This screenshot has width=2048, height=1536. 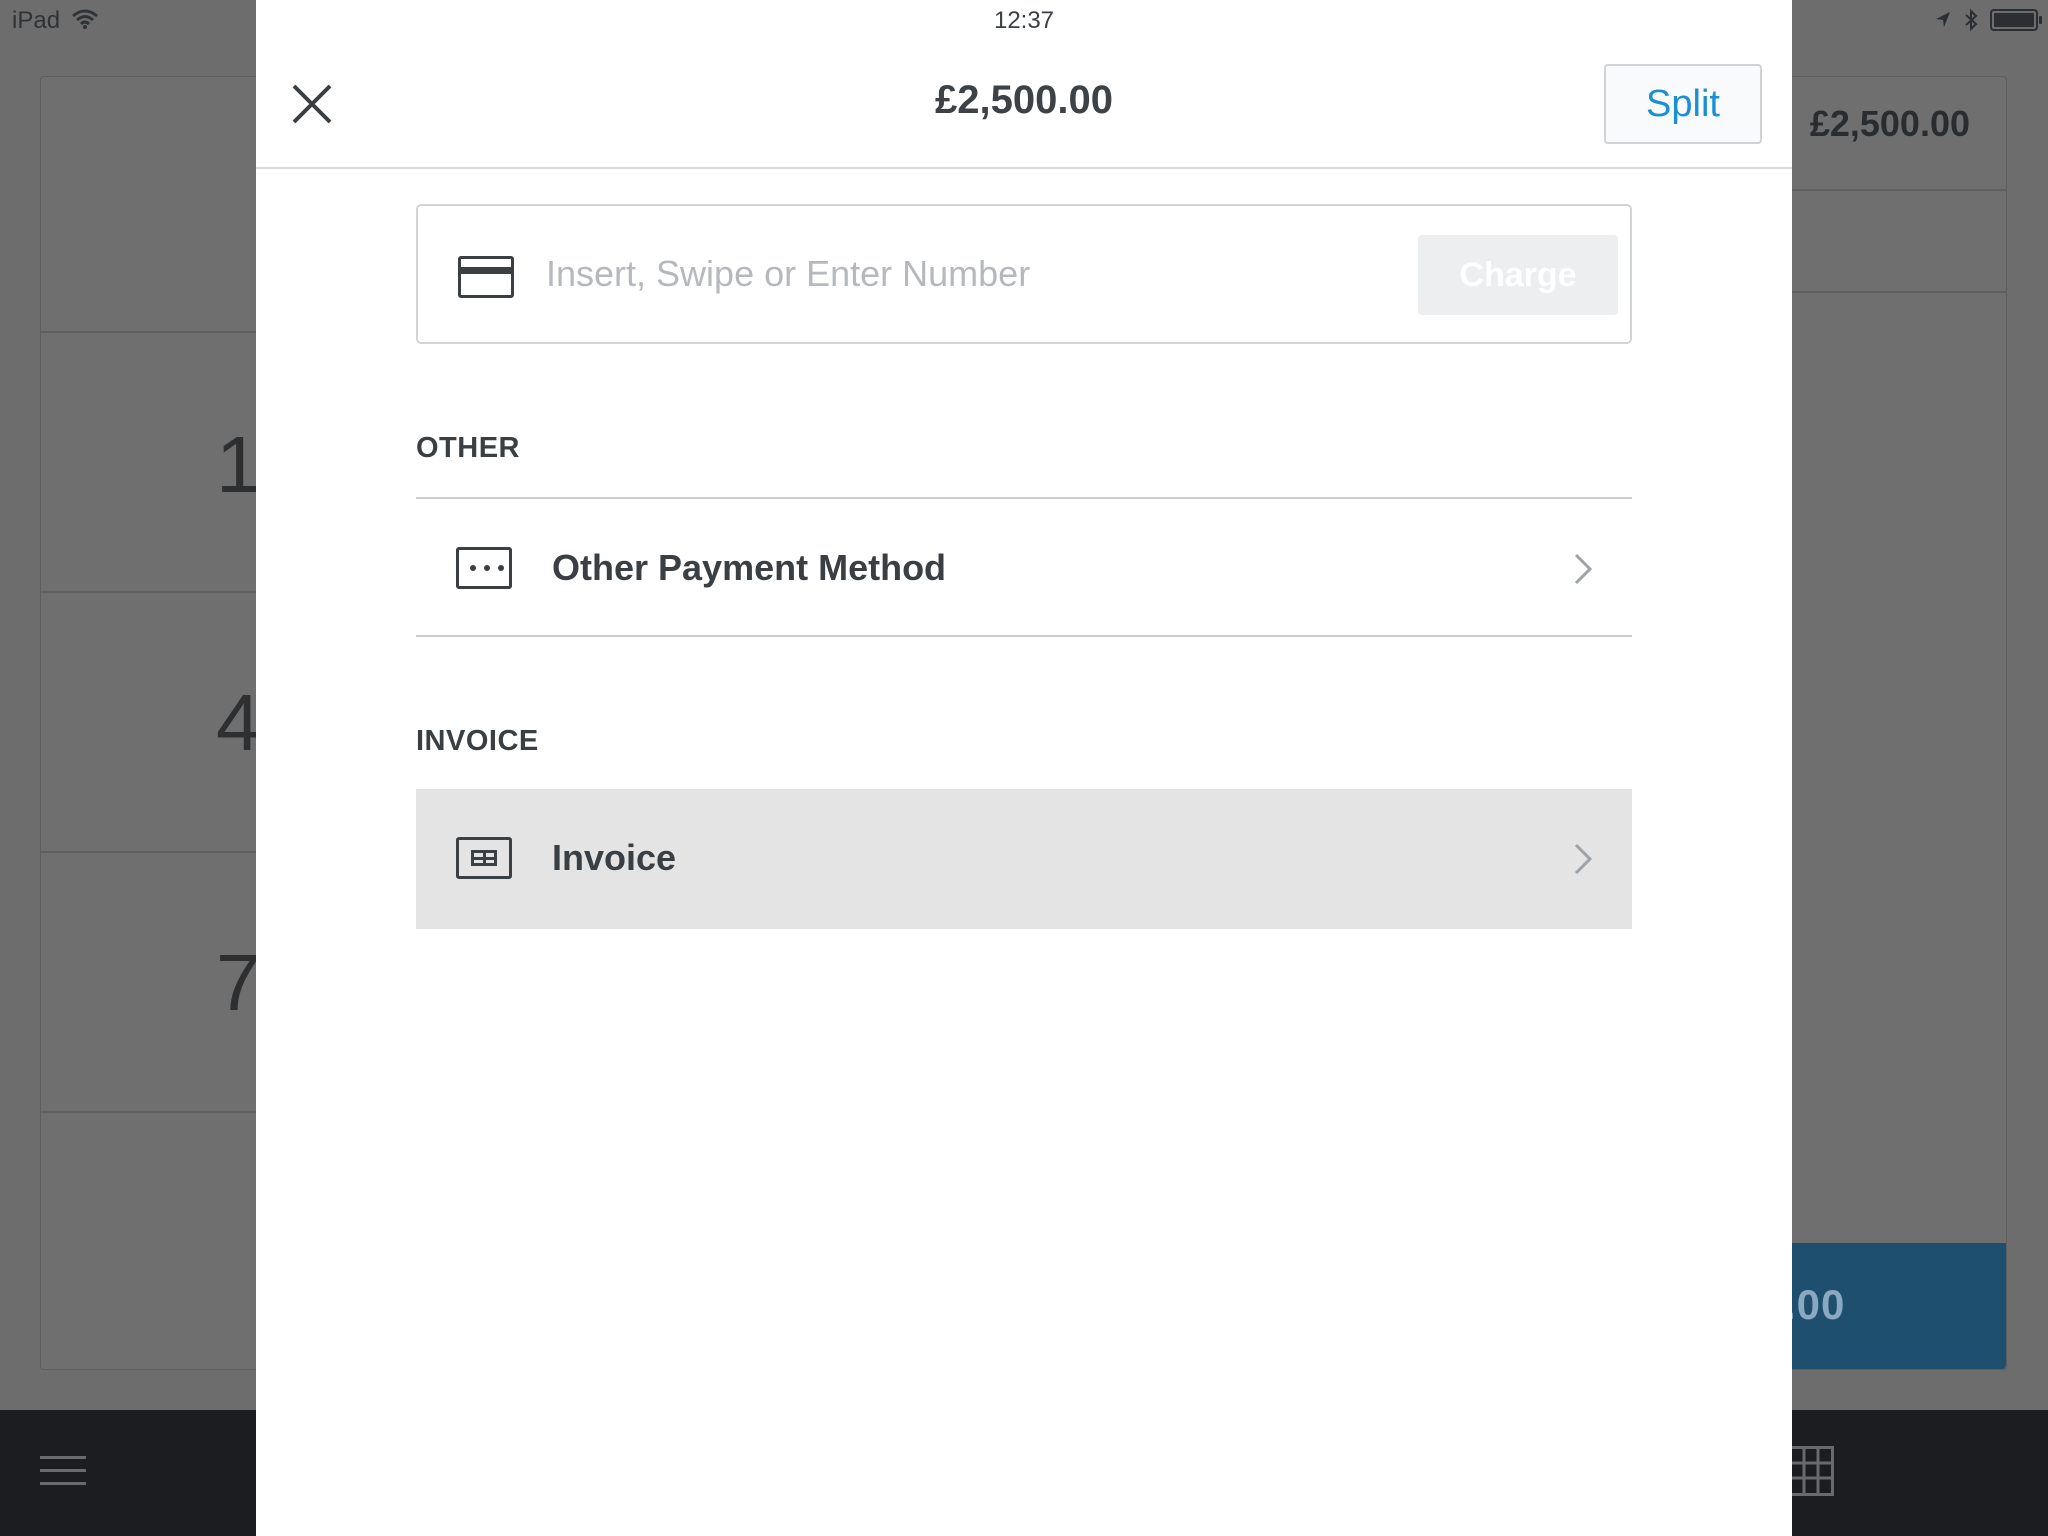 I want to click on grid-icon, so click(x=1811, y=1471).